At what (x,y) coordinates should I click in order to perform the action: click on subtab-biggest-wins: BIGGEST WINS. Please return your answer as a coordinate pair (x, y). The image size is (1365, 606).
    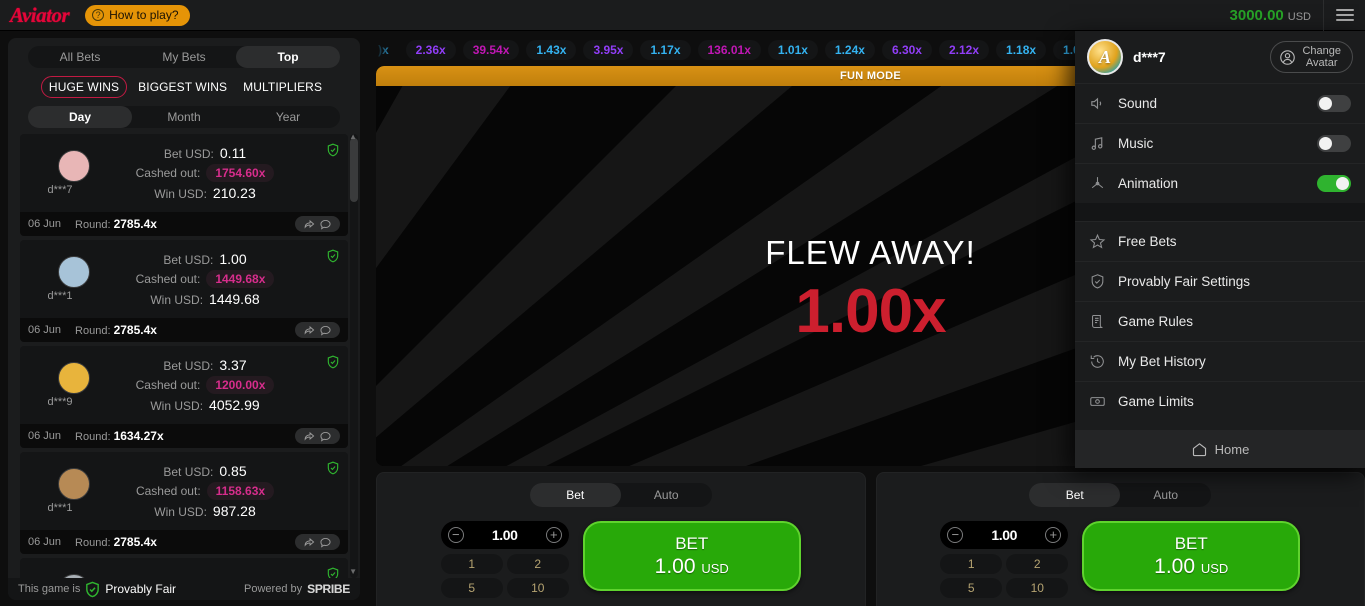
    Looking at the image, I should click on (182, 87).